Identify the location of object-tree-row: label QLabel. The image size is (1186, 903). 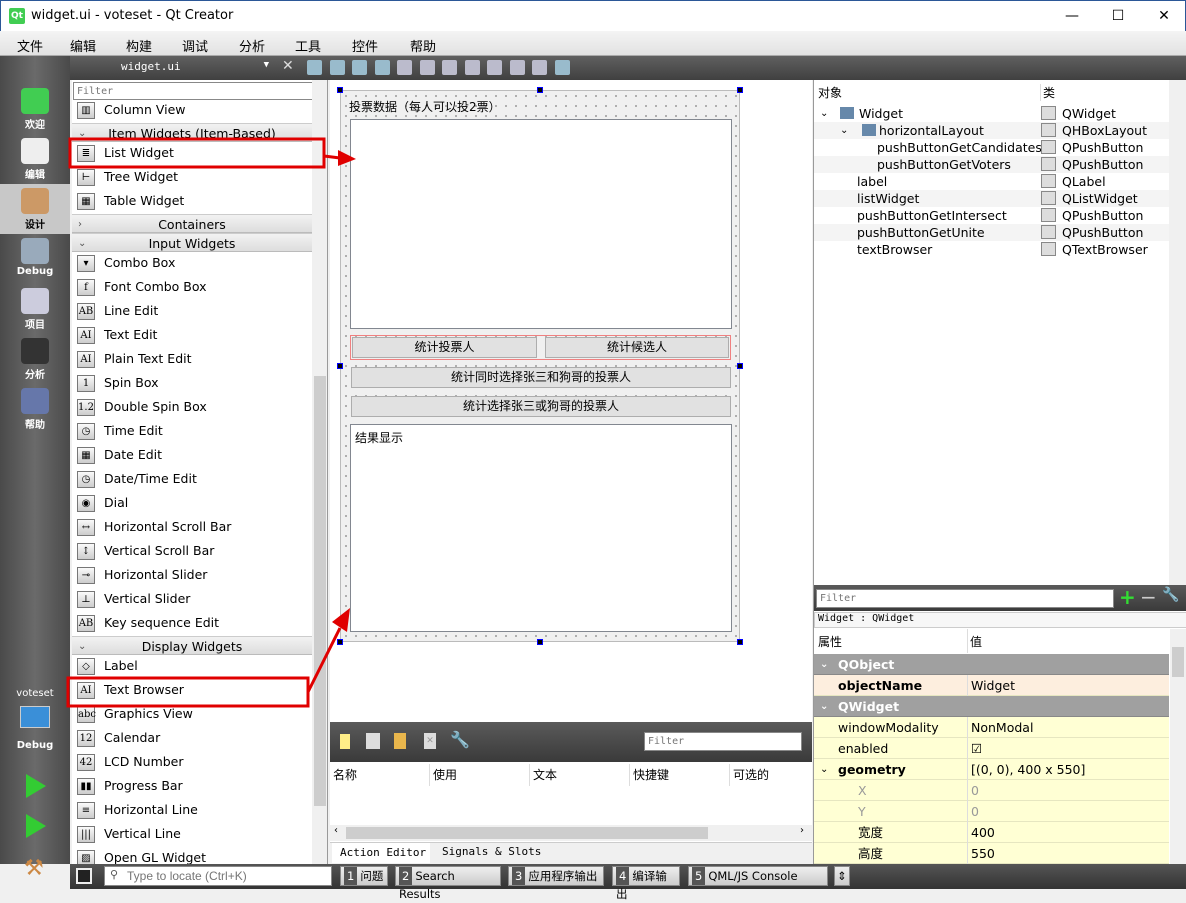
(991, 181).